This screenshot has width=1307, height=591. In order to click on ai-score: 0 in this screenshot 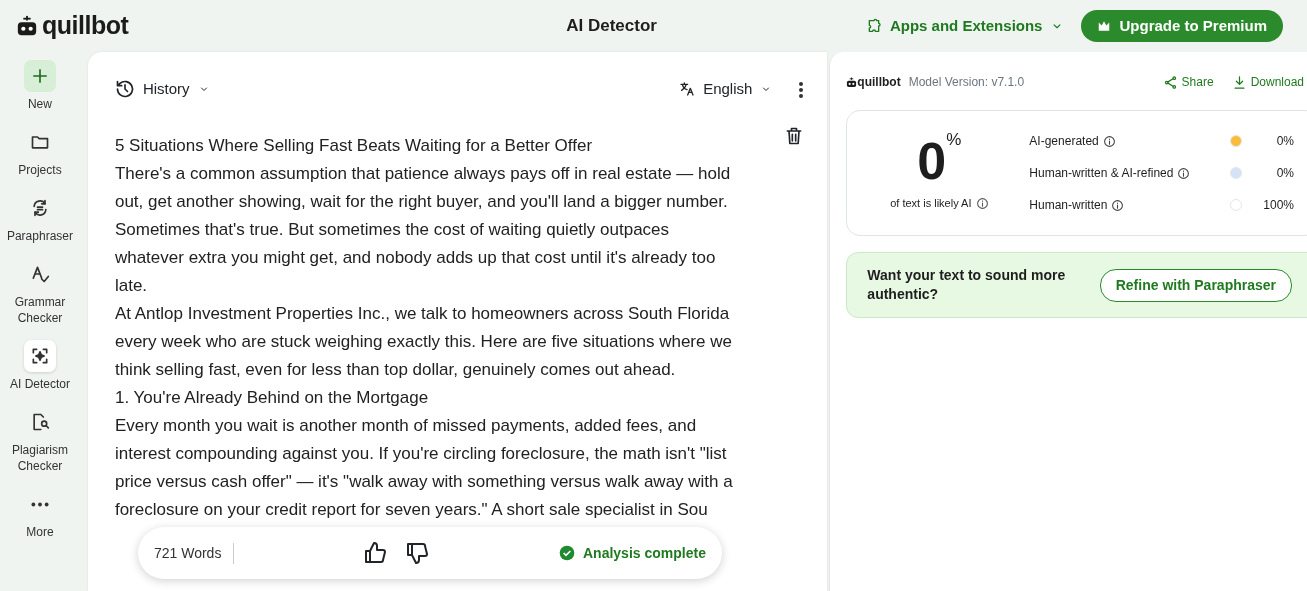, I will do `click(932, 160)`.